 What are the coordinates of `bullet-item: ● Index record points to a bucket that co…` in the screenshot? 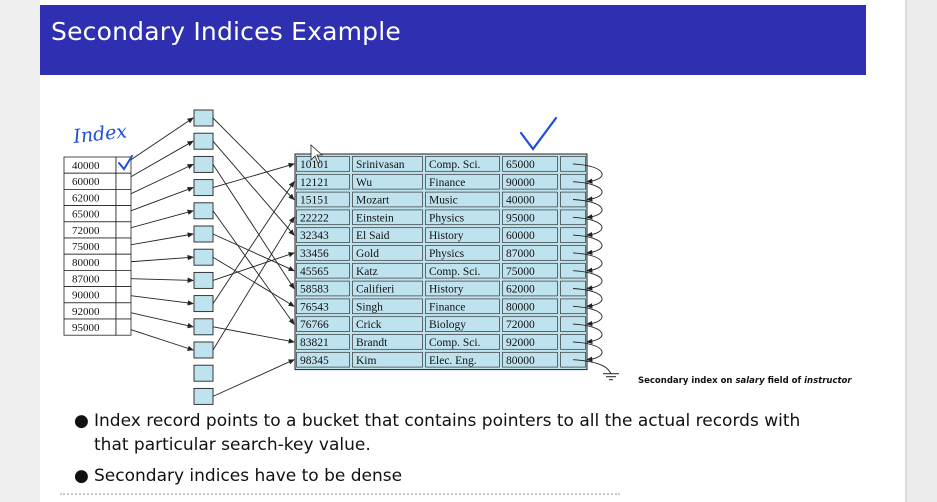 It's located at (454, 433).